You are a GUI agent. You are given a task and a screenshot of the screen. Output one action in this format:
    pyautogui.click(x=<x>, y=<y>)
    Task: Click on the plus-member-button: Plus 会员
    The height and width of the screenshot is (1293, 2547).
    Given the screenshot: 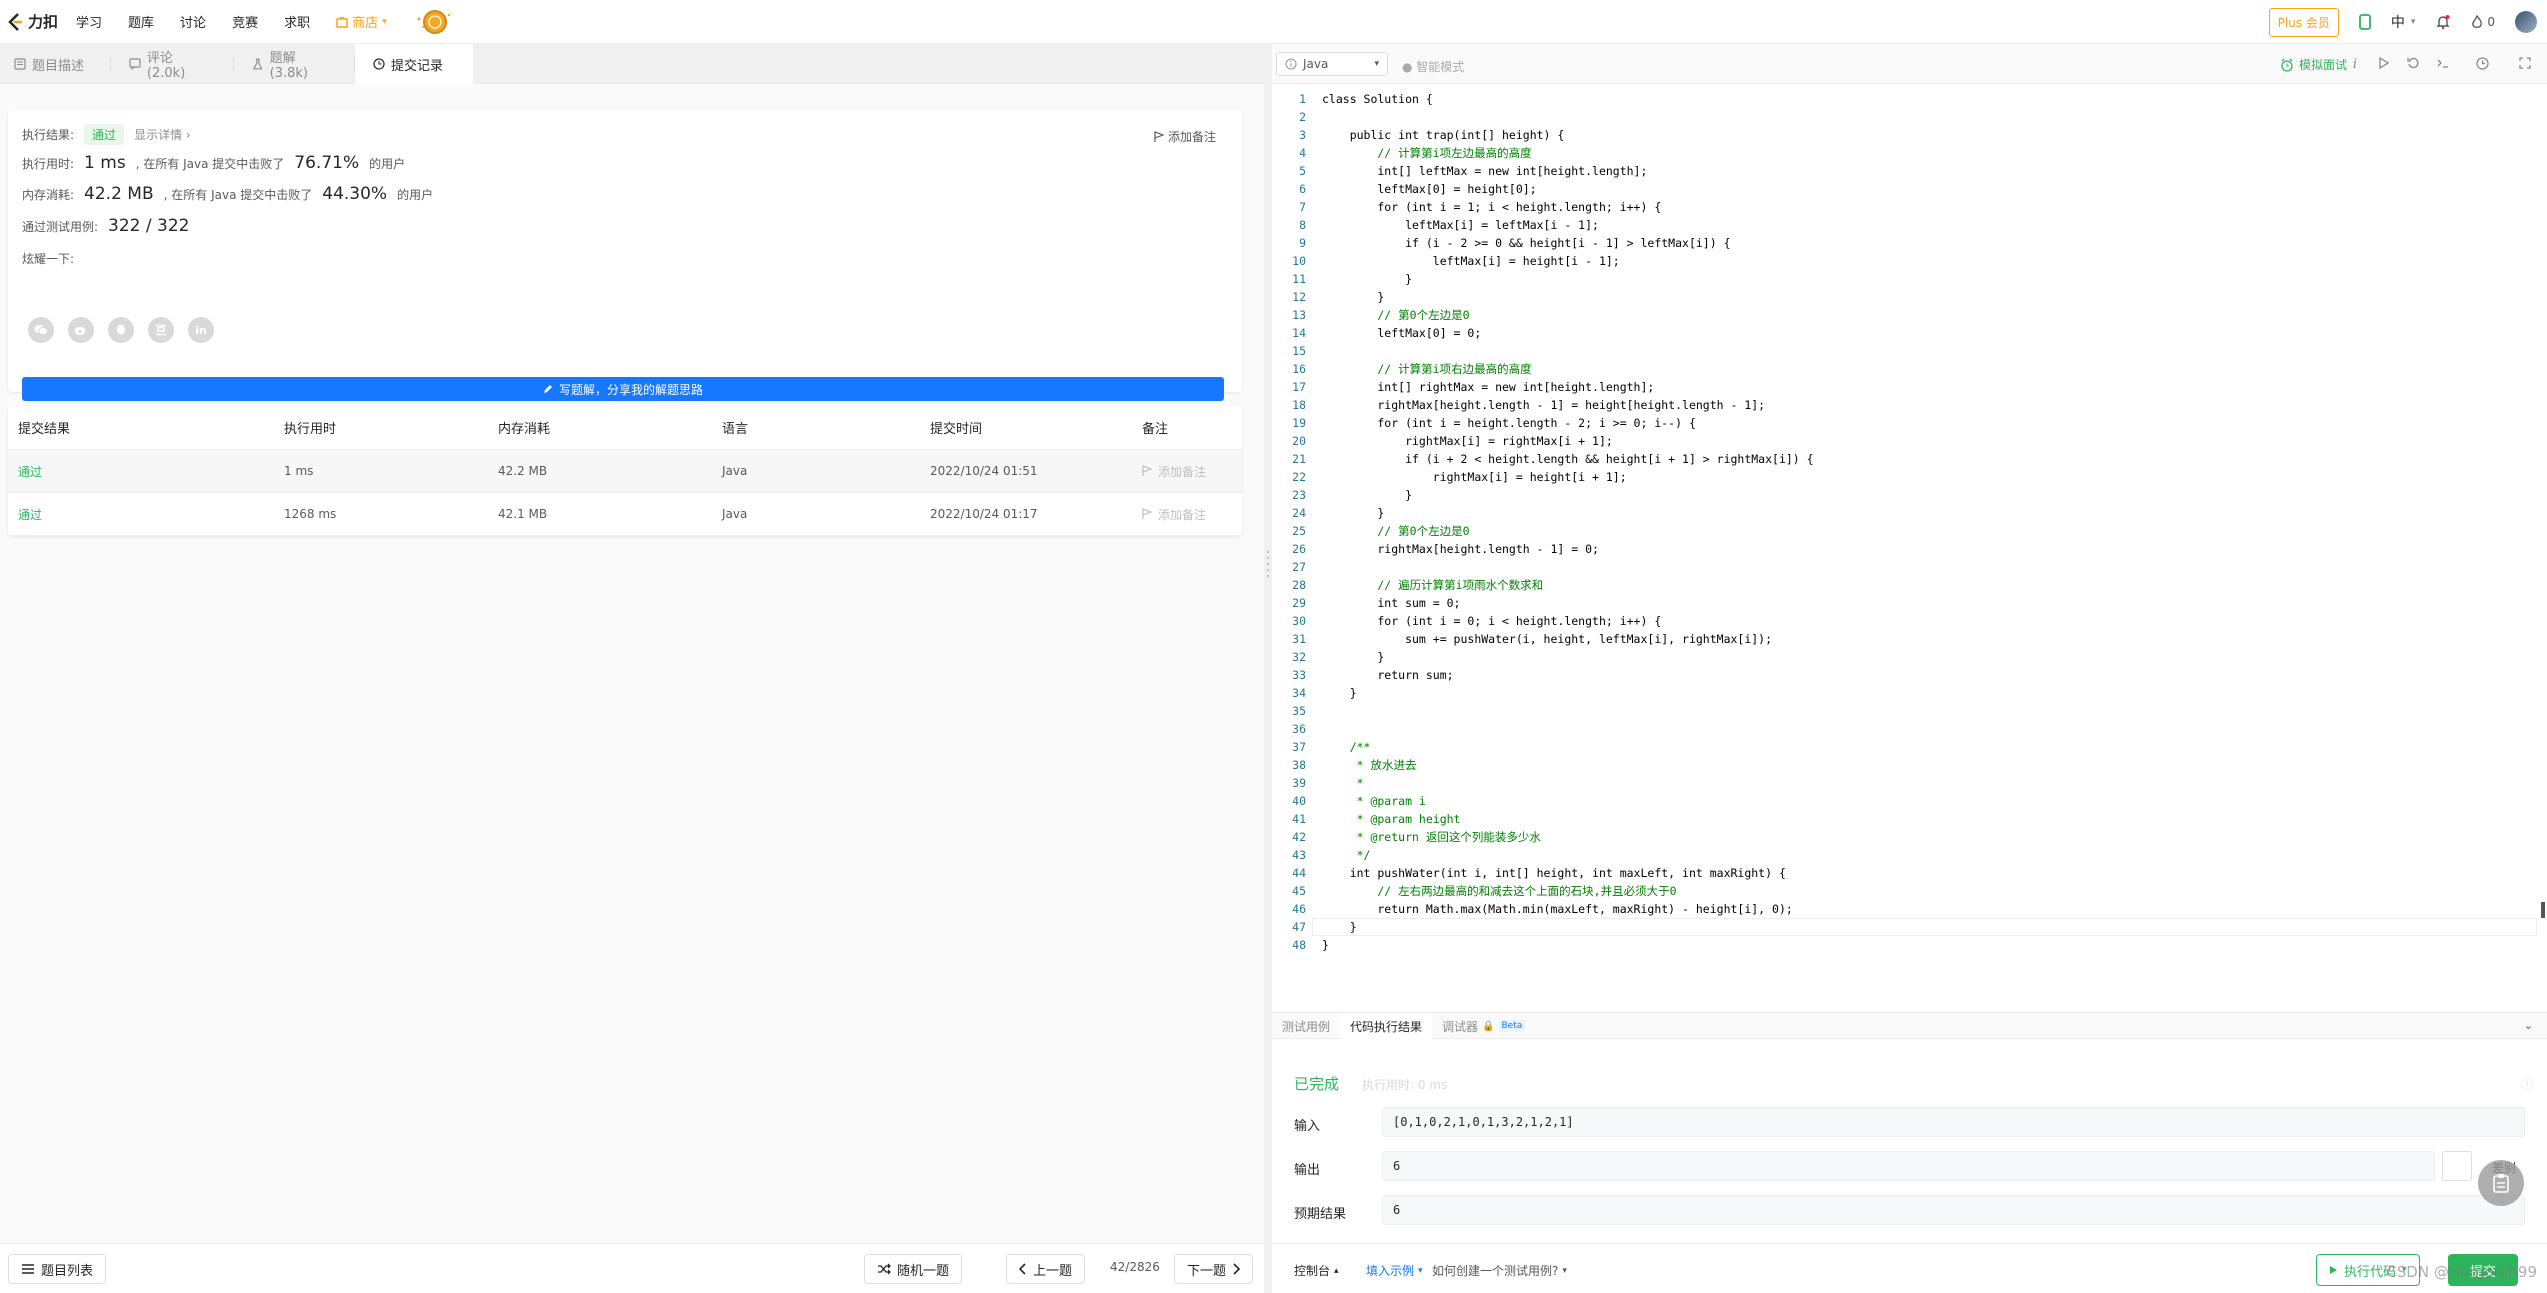 What is the action you would take?
    pyautogui.click(x=2303, y=22)
    